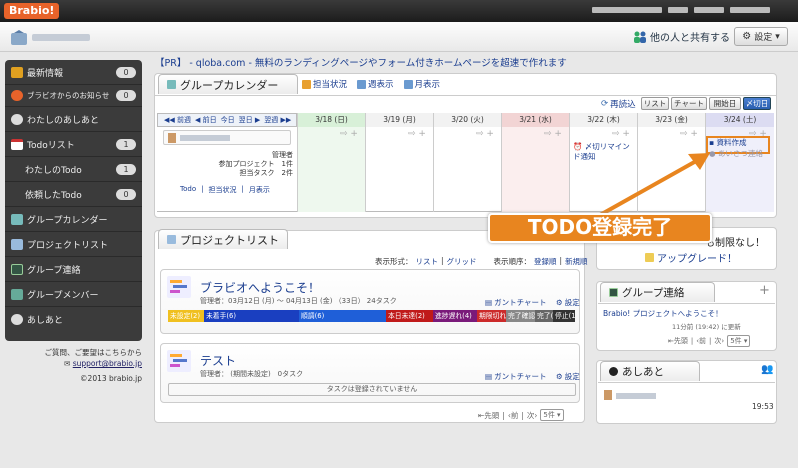 Image resolution: width=798 pixels, height=468 pixels. I want to click on workload-link-small: 担当状況, so click(222, 190).